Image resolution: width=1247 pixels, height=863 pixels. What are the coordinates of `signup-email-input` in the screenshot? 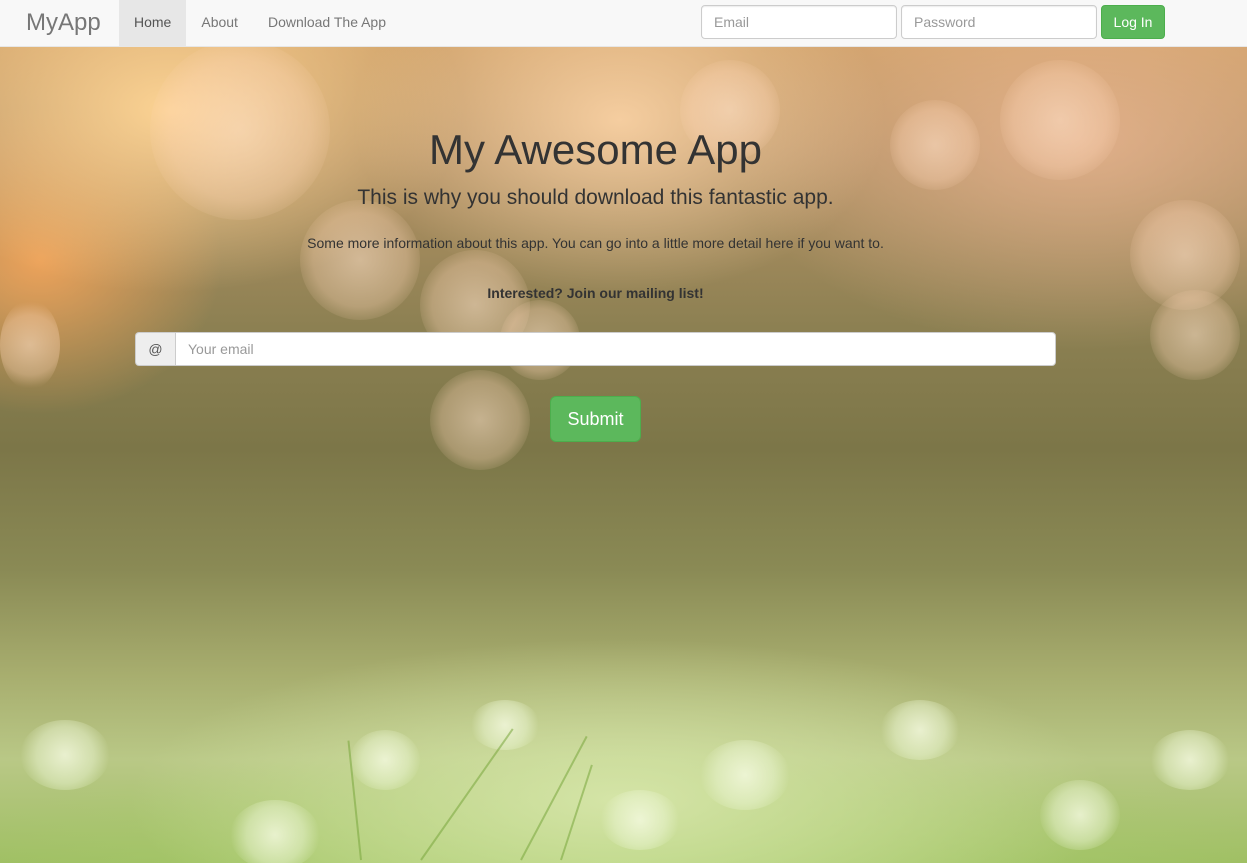 It's located at (615, 349).